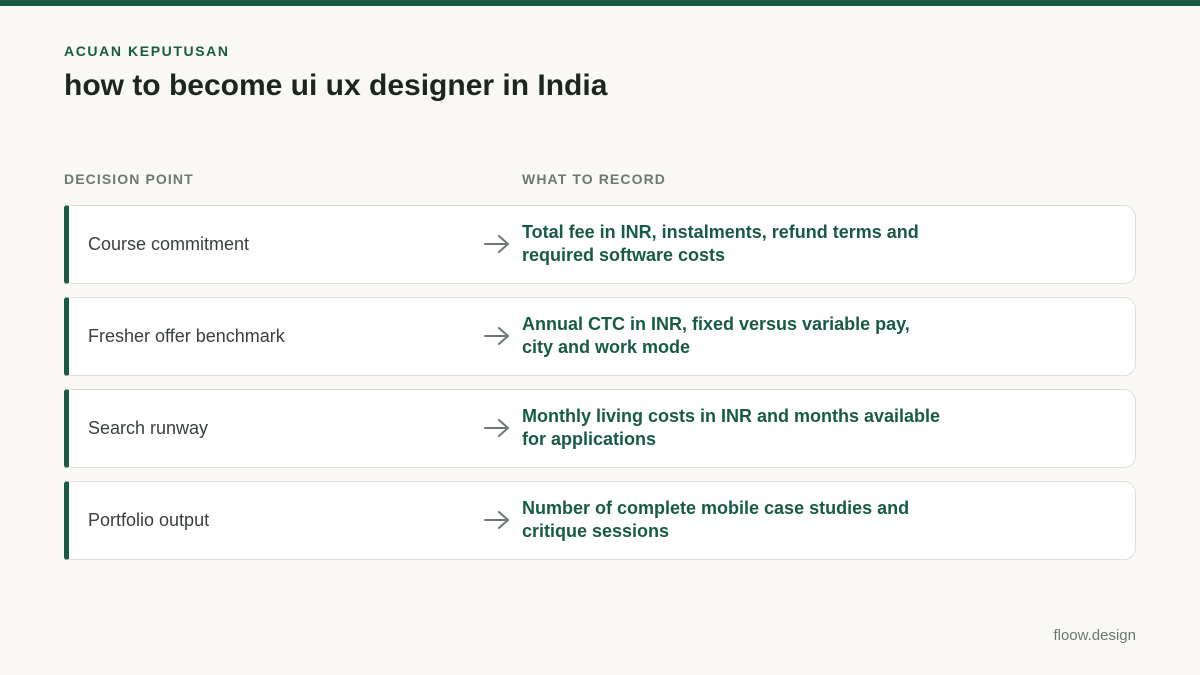  I want to click on decision-point-label: Fresher offer benchmark, so click(186, 336).